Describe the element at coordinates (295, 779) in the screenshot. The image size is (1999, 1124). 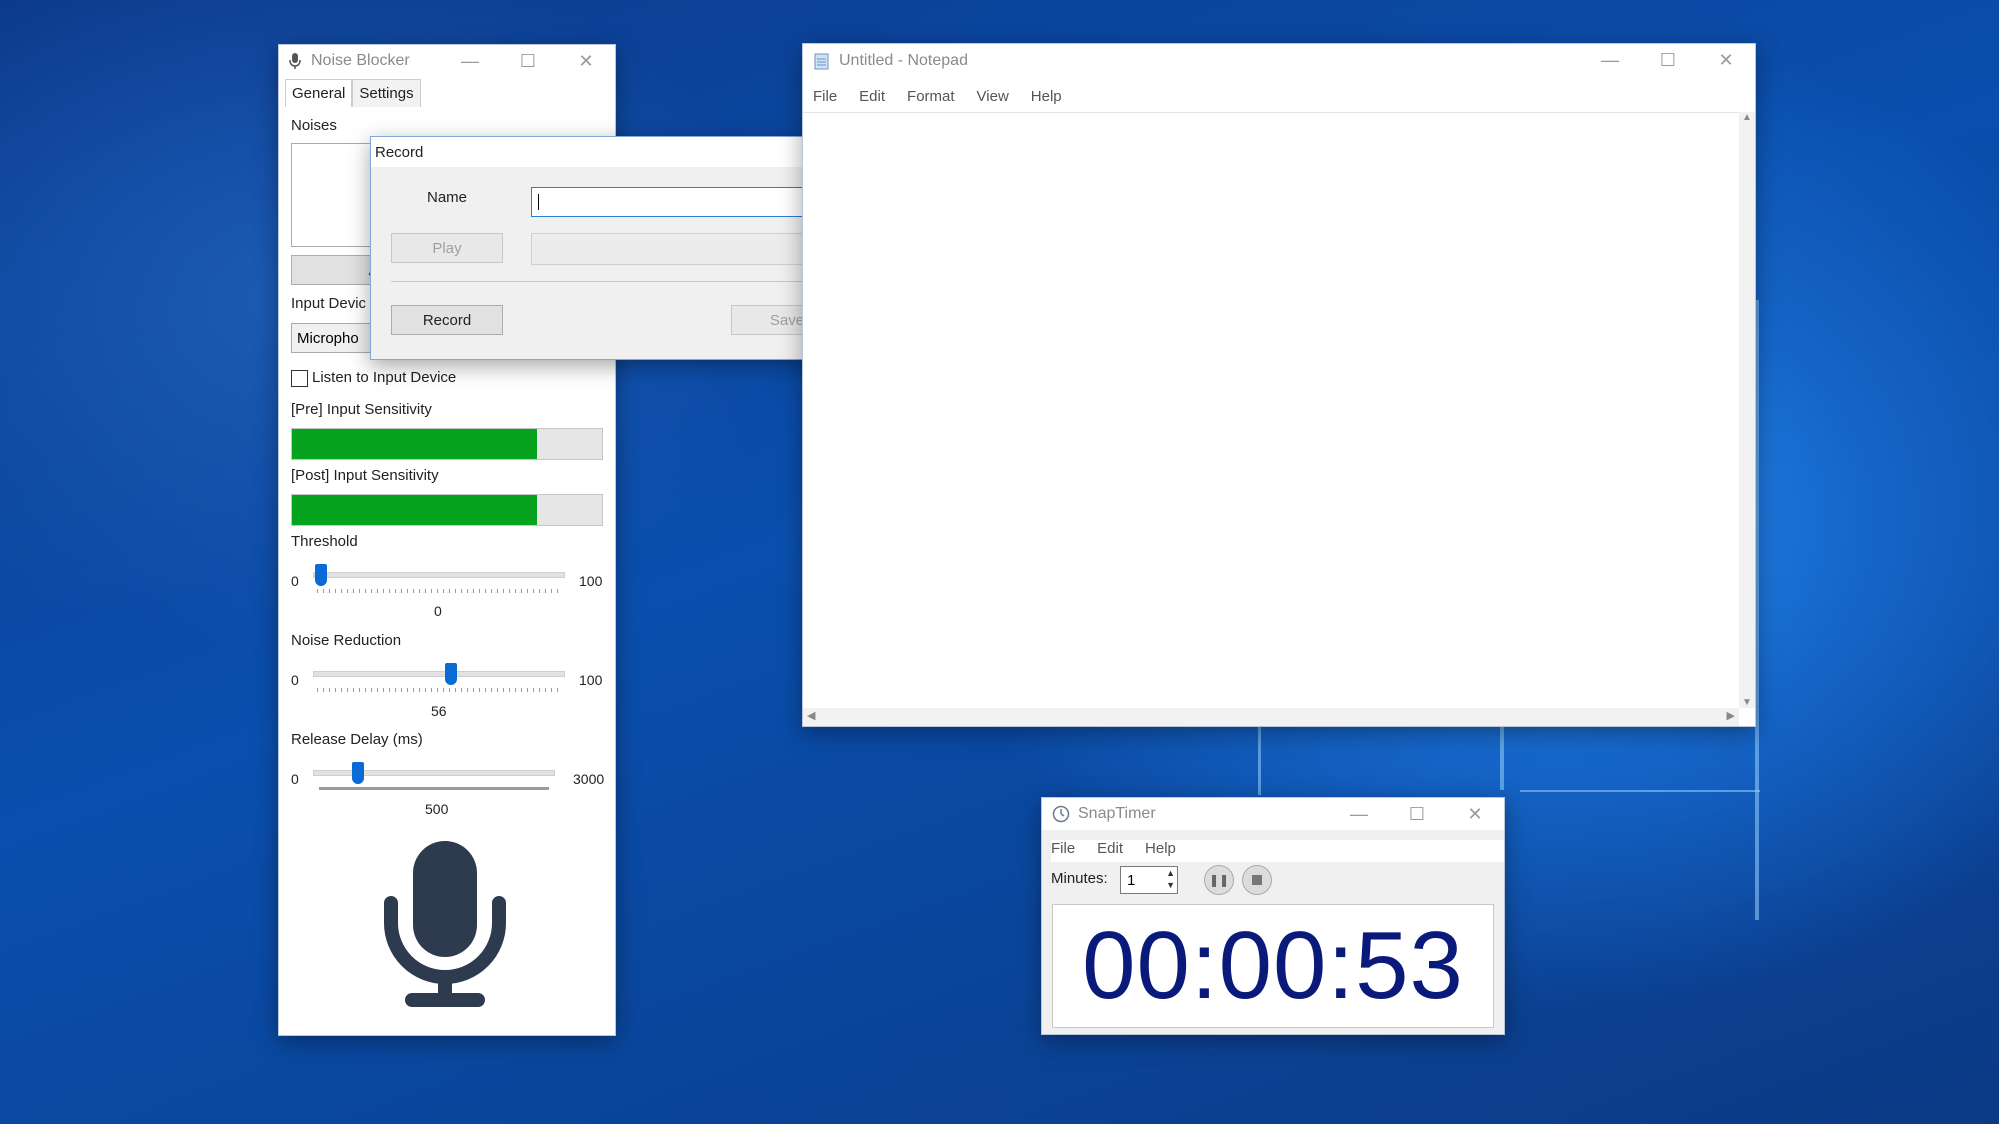
I see `release-delay-min: 0` at that location.